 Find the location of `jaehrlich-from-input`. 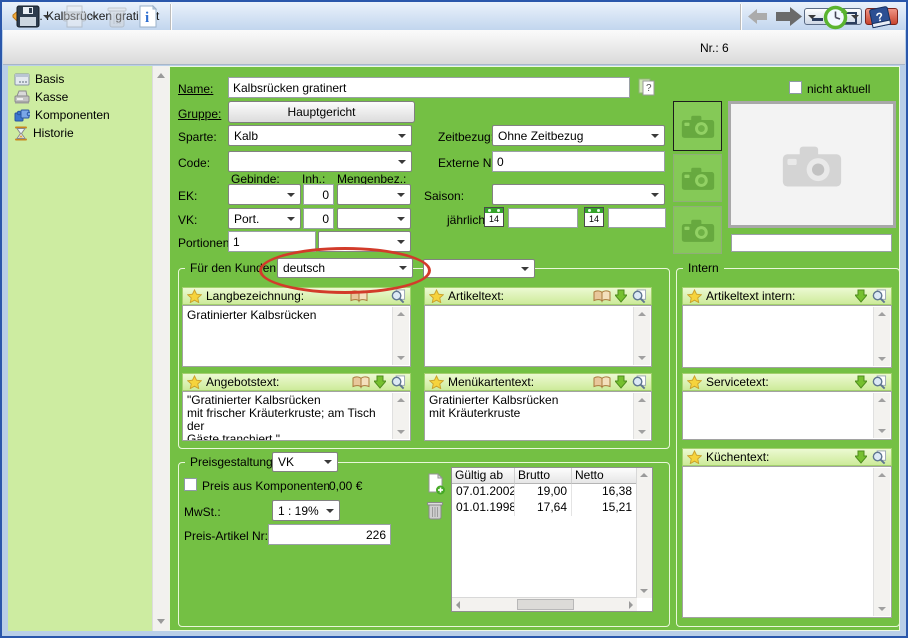

jaehrlich-from-input is located at coordinates (543, 218).